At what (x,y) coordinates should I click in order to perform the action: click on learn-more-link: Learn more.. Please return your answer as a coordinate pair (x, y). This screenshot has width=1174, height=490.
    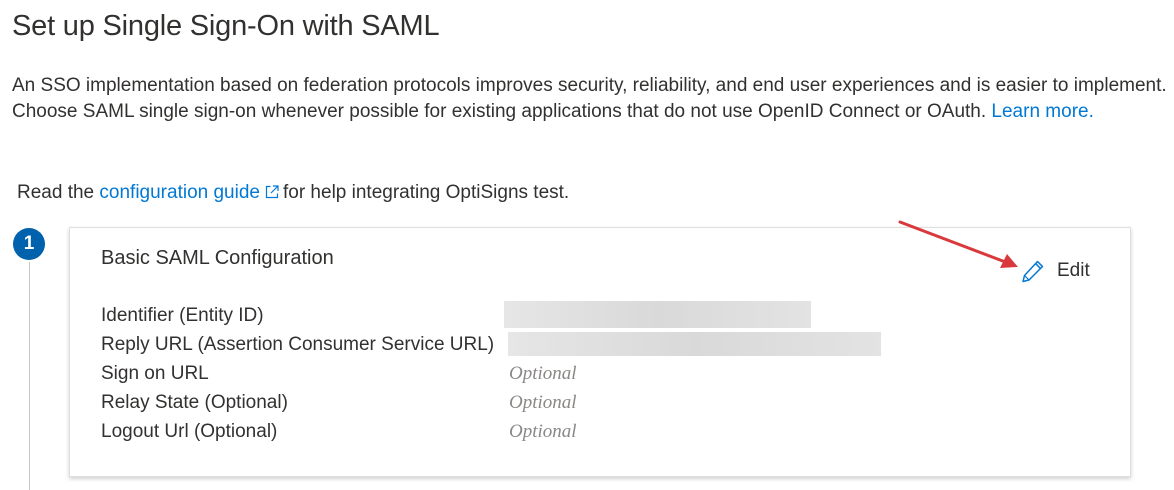
    Looking at the image, I should click on (1042, 111).